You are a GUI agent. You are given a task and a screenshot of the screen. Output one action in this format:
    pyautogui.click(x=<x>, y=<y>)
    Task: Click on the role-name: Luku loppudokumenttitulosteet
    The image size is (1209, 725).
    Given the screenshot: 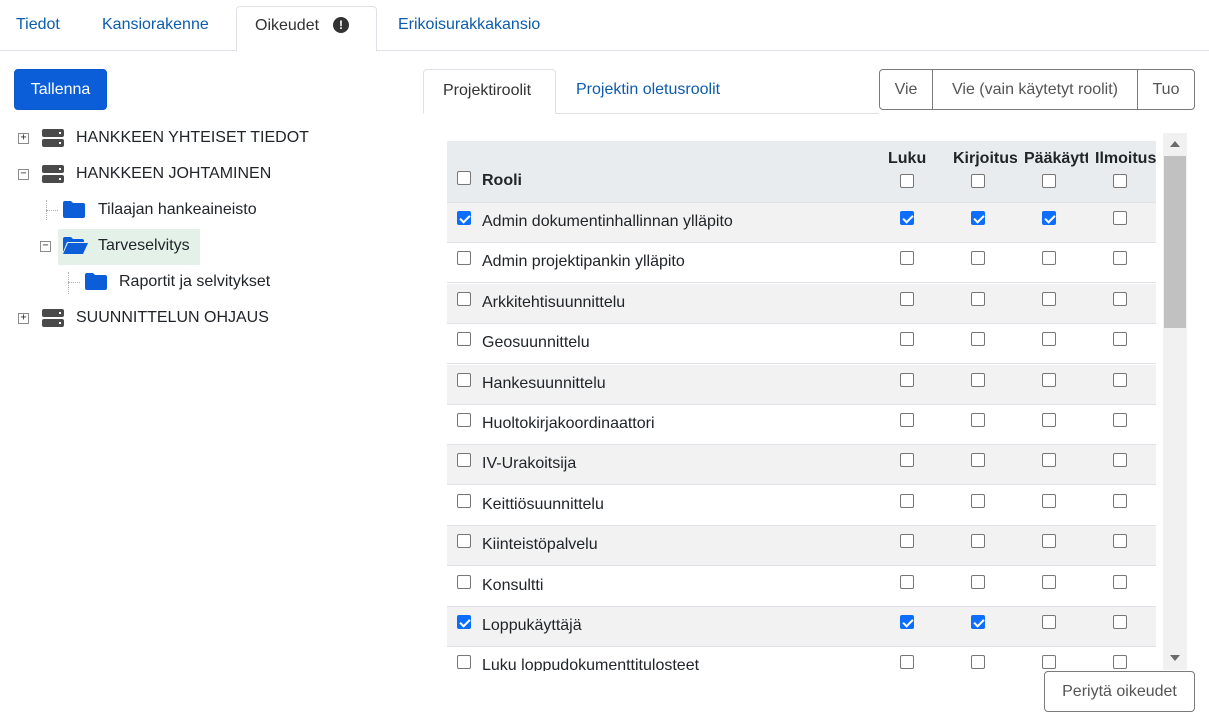 What is the action you would take?
    pyautogui.click(x=591, y=664)
    